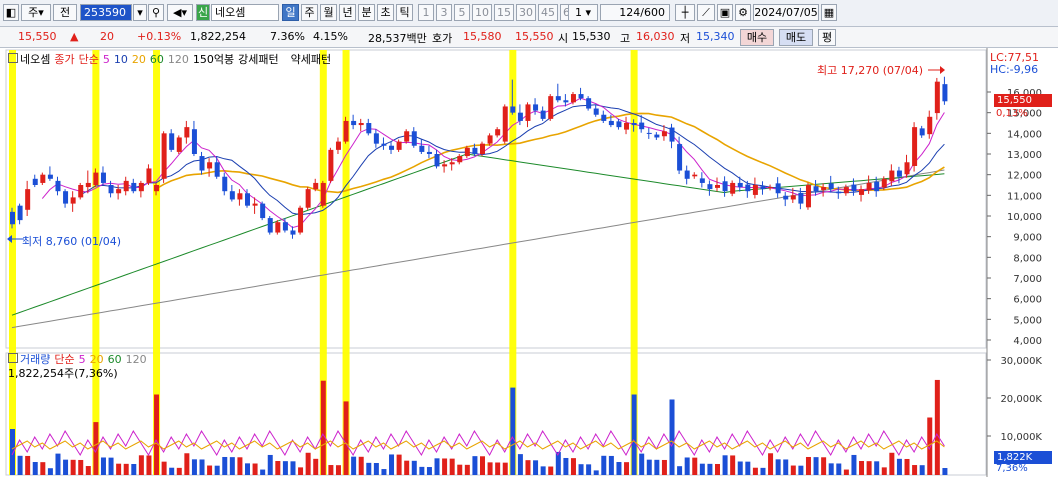 This screenshot has width=1058, height=477. Describe the element at coordinates (1024, 176) in the screenshot. I see `price-tick-label: 12,000` at that location.